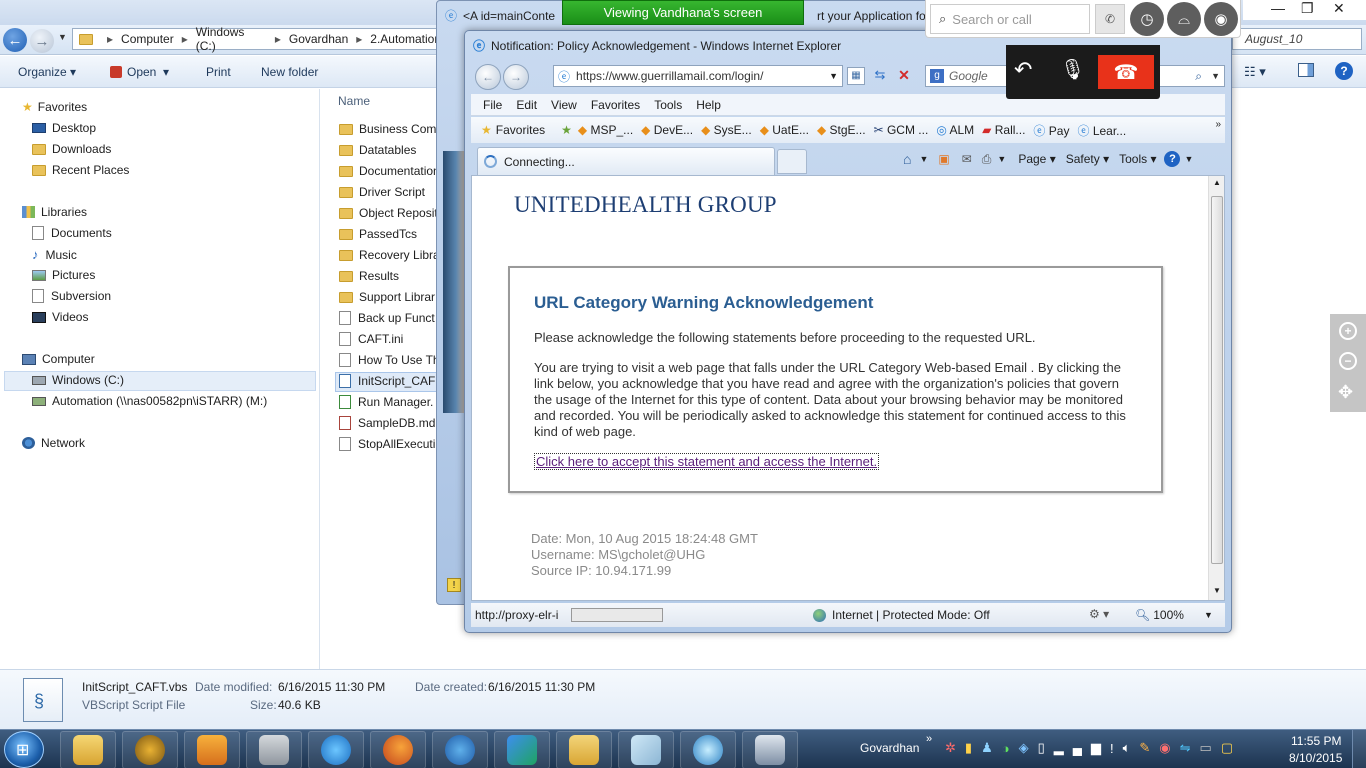  Describe the element at coordinates (698, 76) in the screenshot. I see `ie-address-bar: ⓔ https://www.guerrillamail.com/login/ ▼` at that location.